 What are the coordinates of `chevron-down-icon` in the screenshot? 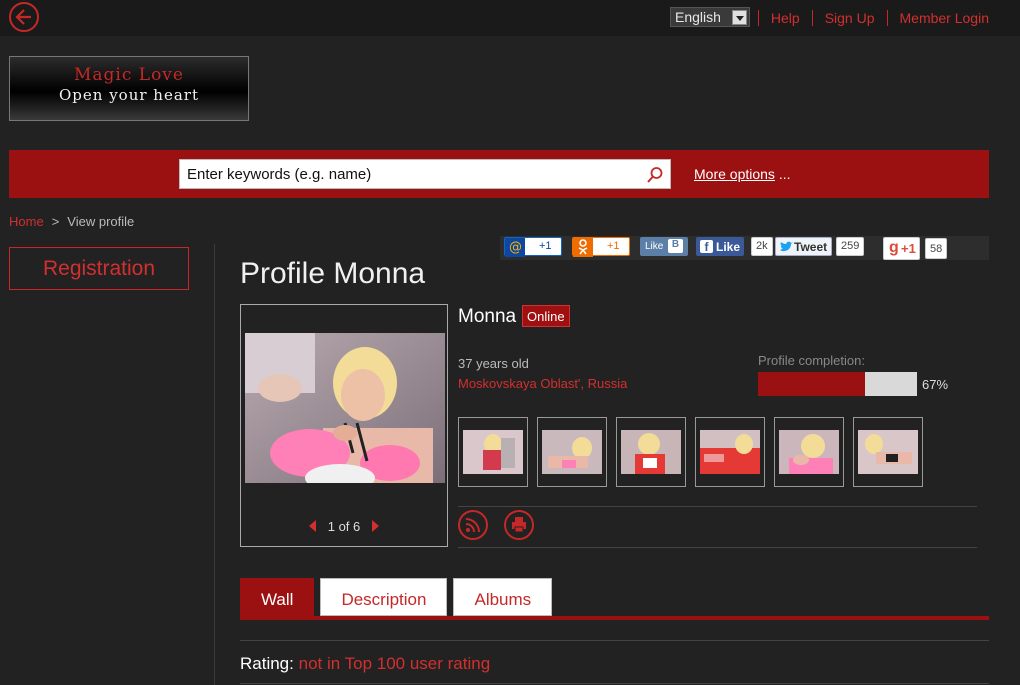 It's located at (739, 17).